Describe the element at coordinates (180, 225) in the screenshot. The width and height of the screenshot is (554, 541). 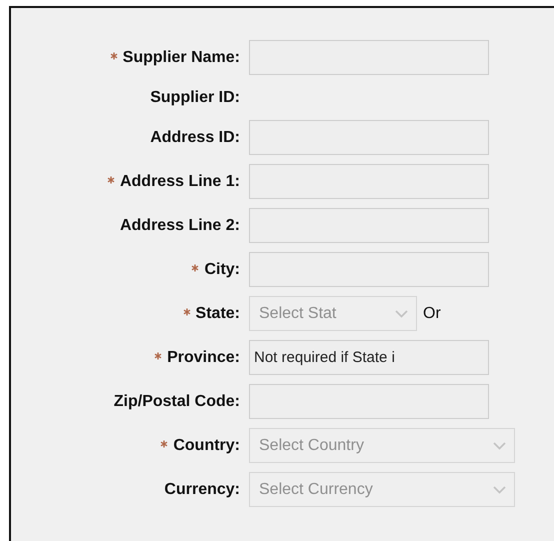
I see `field-label: Address Line 2:` at that location.